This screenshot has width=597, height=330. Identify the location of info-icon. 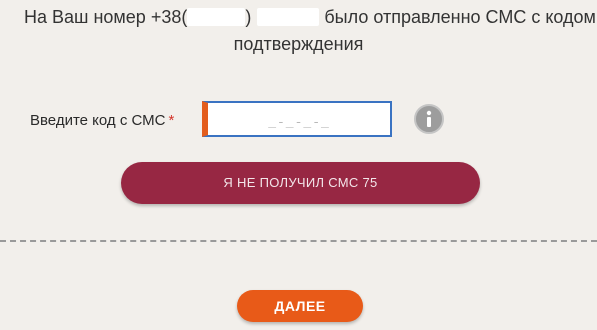
(429, 119).